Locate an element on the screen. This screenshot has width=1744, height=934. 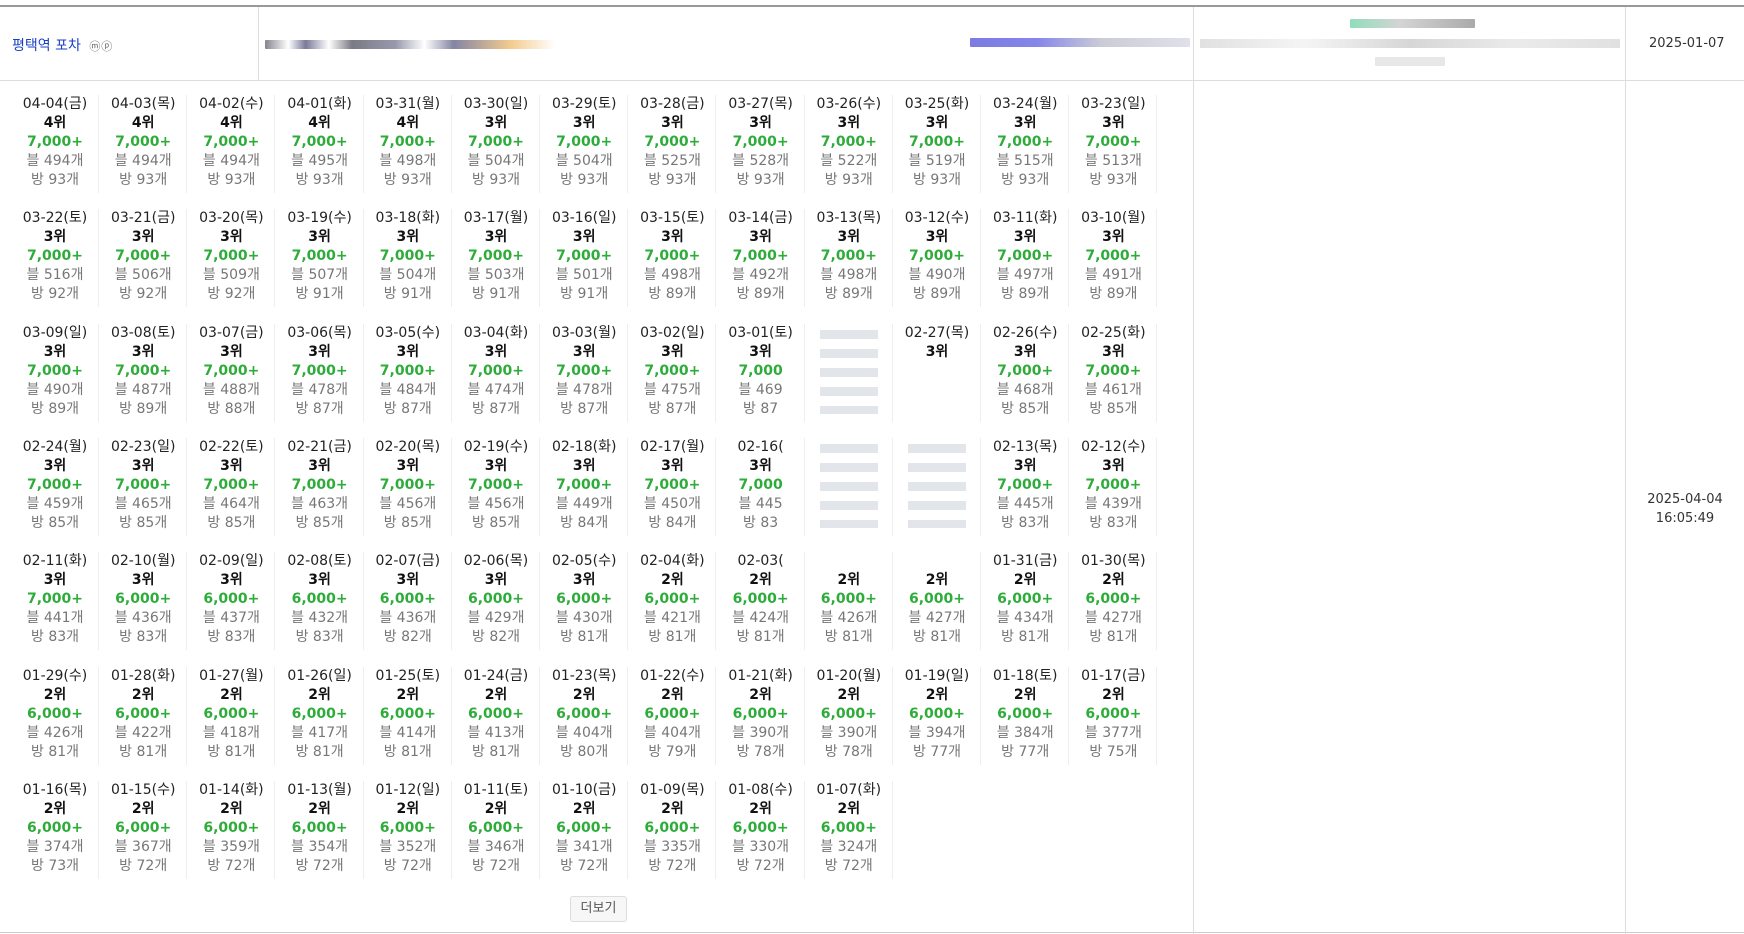
cell-blog-count: 블 498개 is located at coordinates (408, 161).